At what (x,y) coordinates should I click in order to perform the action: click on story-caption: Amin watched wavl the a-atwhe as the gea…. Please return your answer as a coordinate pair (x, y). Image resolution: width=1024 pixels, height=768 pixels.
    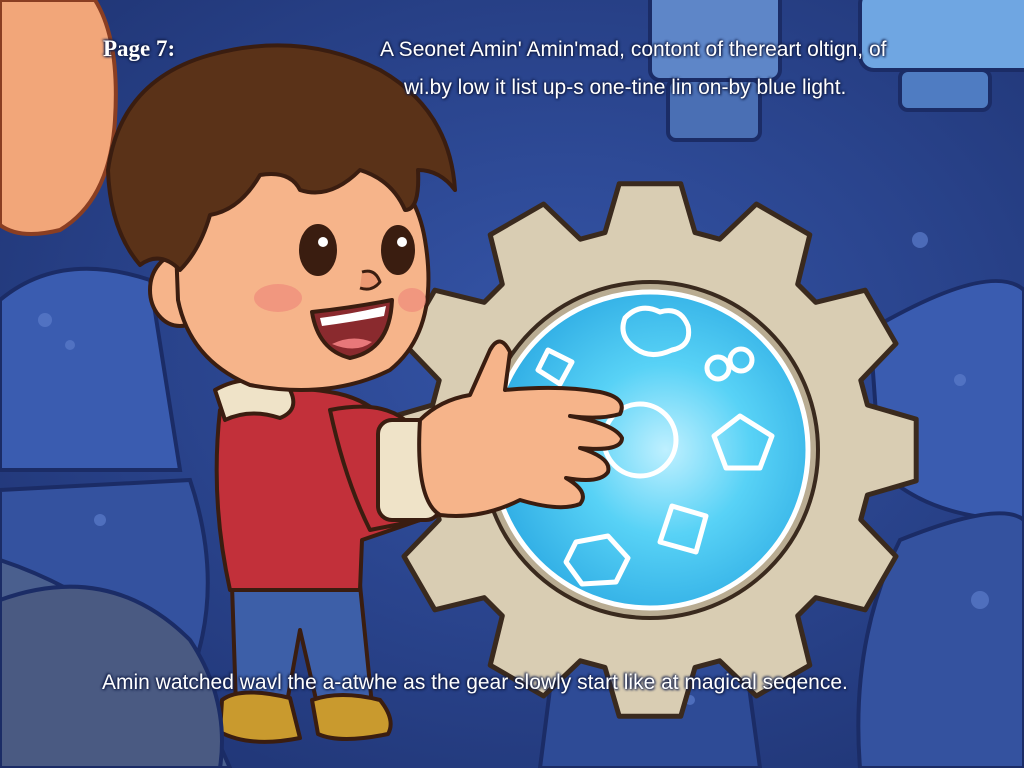
    Looking at the image, I should click on (475, 682).